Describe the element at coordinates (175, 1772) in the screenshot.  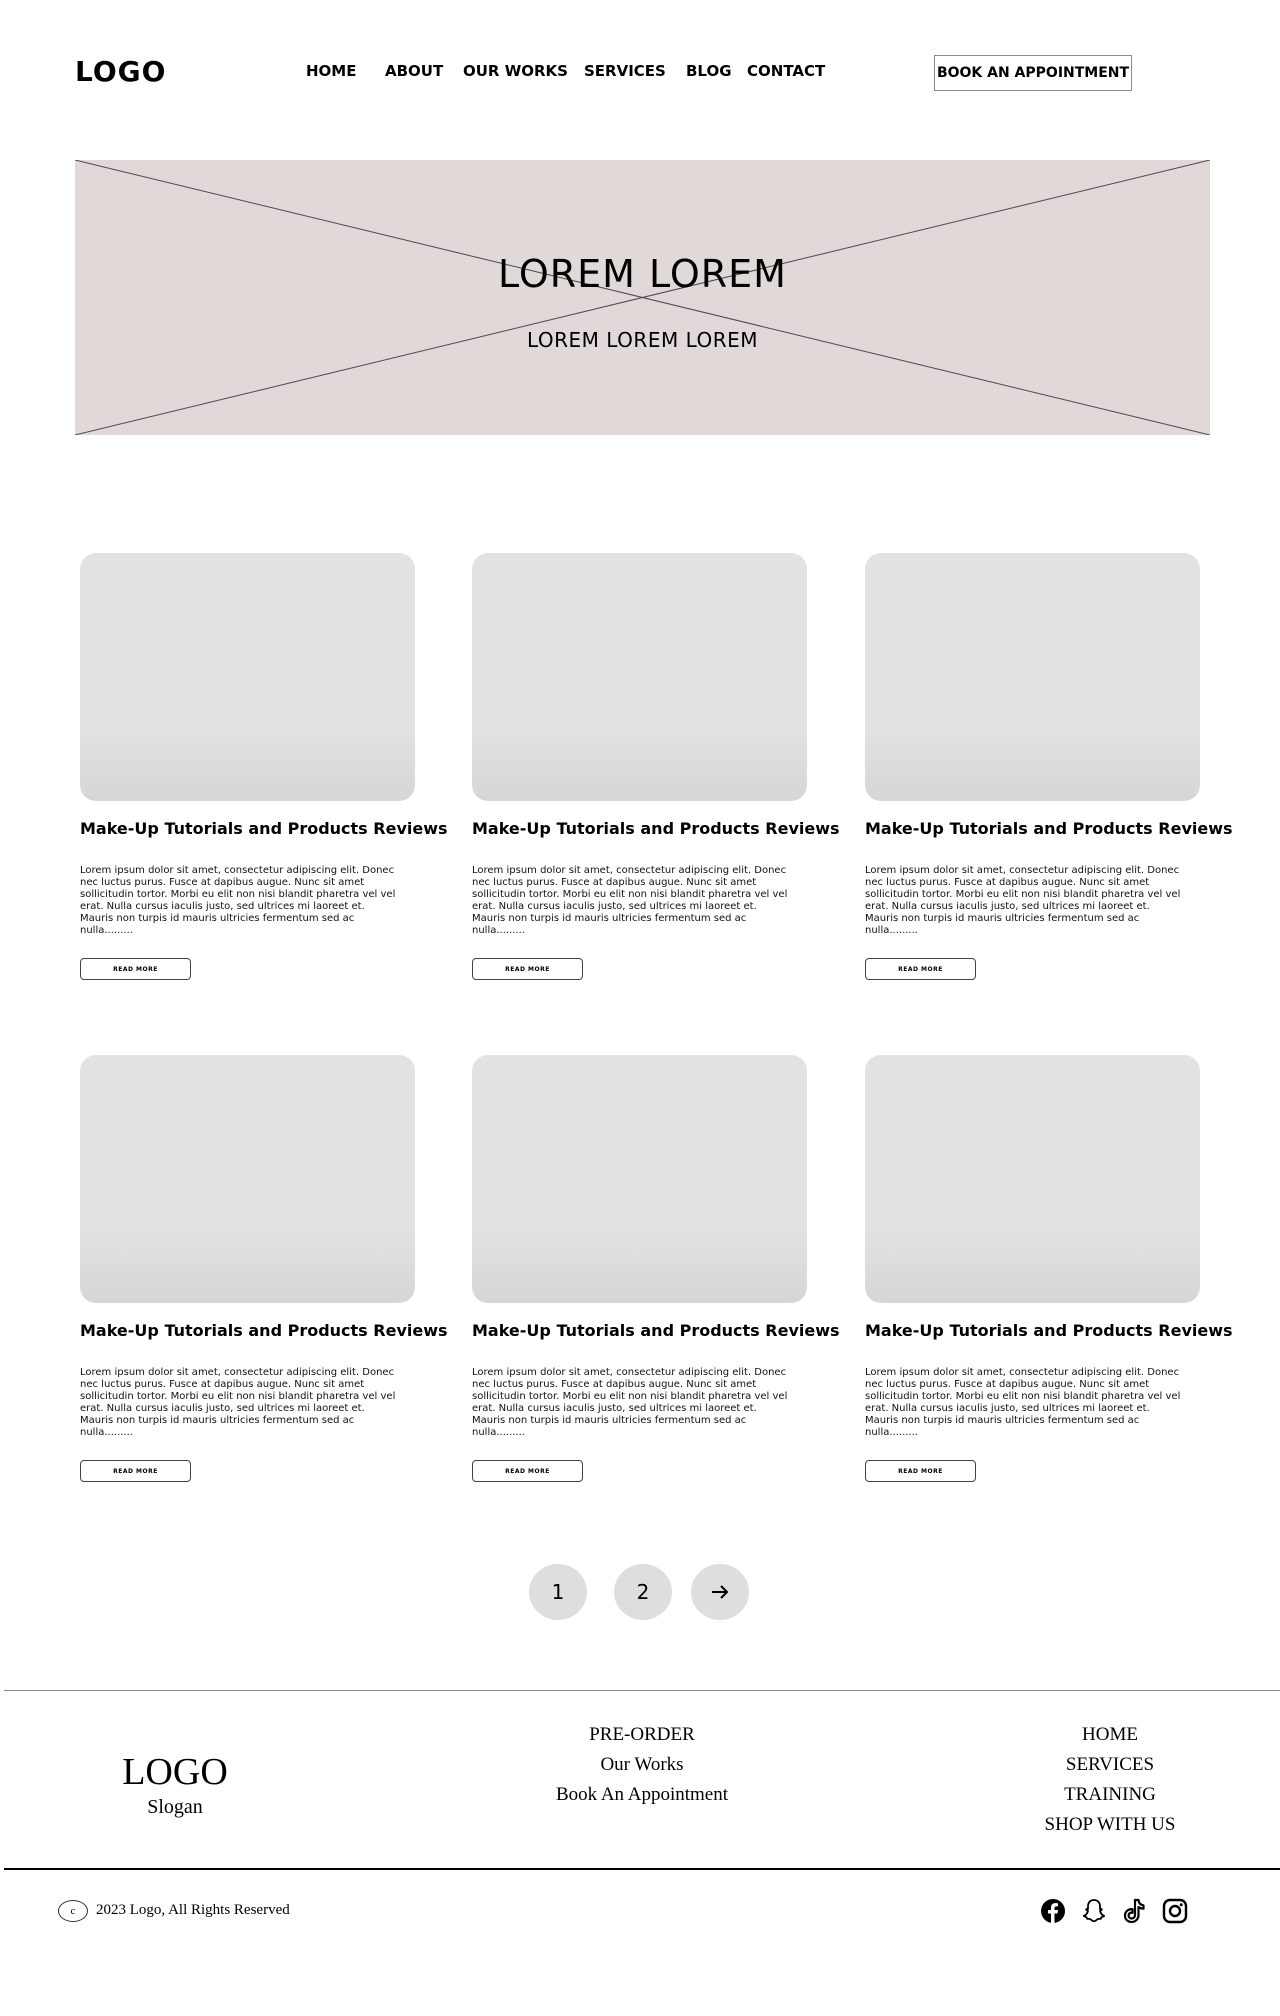
I see `footer-logo: LOGO` at that location.